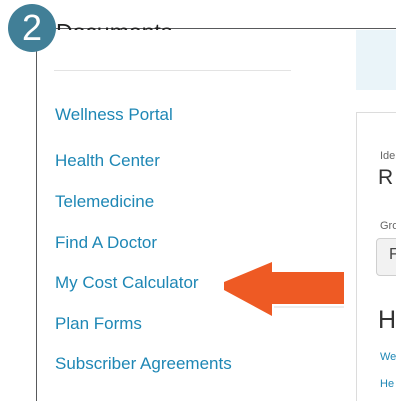  I want to click on step-number-badge: 2, so click(32, 28).